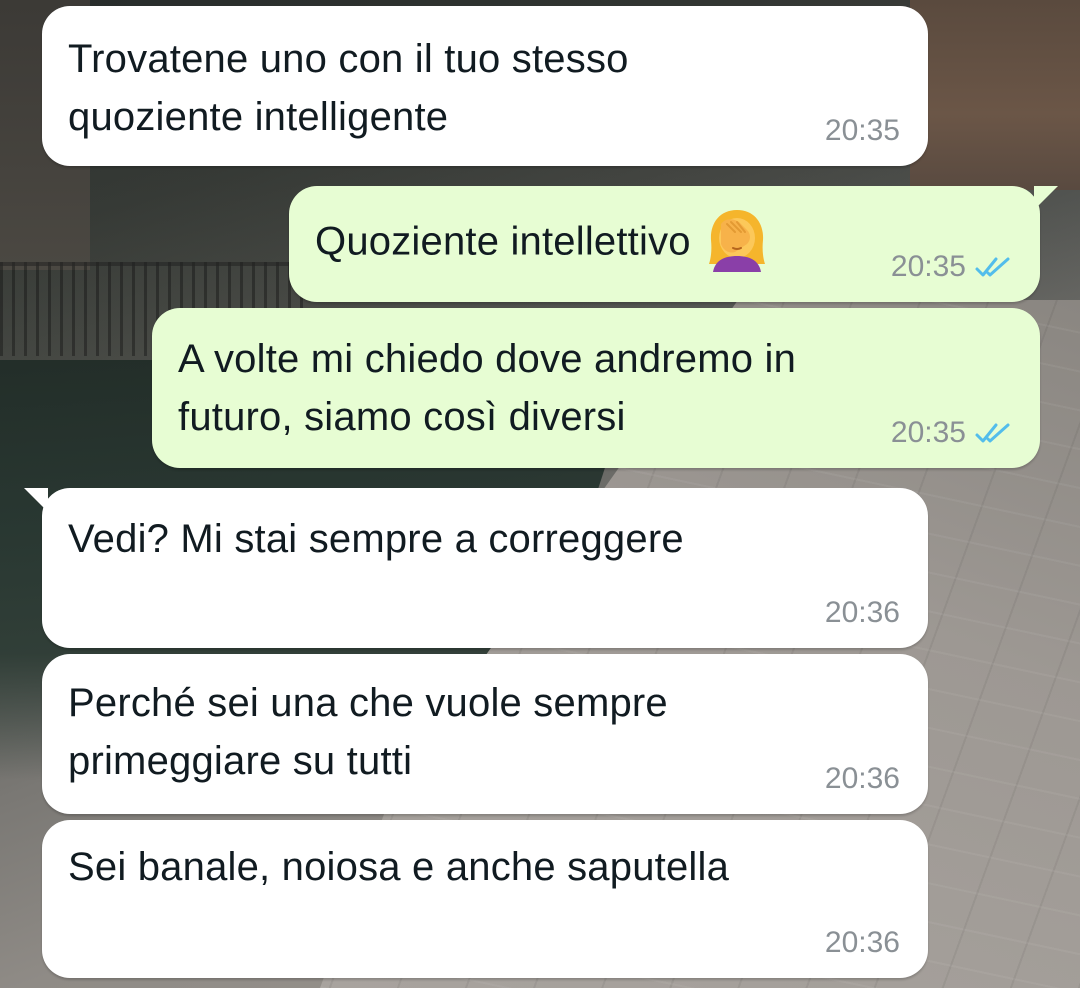  Describe the element at coordinates (737, 240) in the screenshot. I see `woman-facepalming-icon` at that location.